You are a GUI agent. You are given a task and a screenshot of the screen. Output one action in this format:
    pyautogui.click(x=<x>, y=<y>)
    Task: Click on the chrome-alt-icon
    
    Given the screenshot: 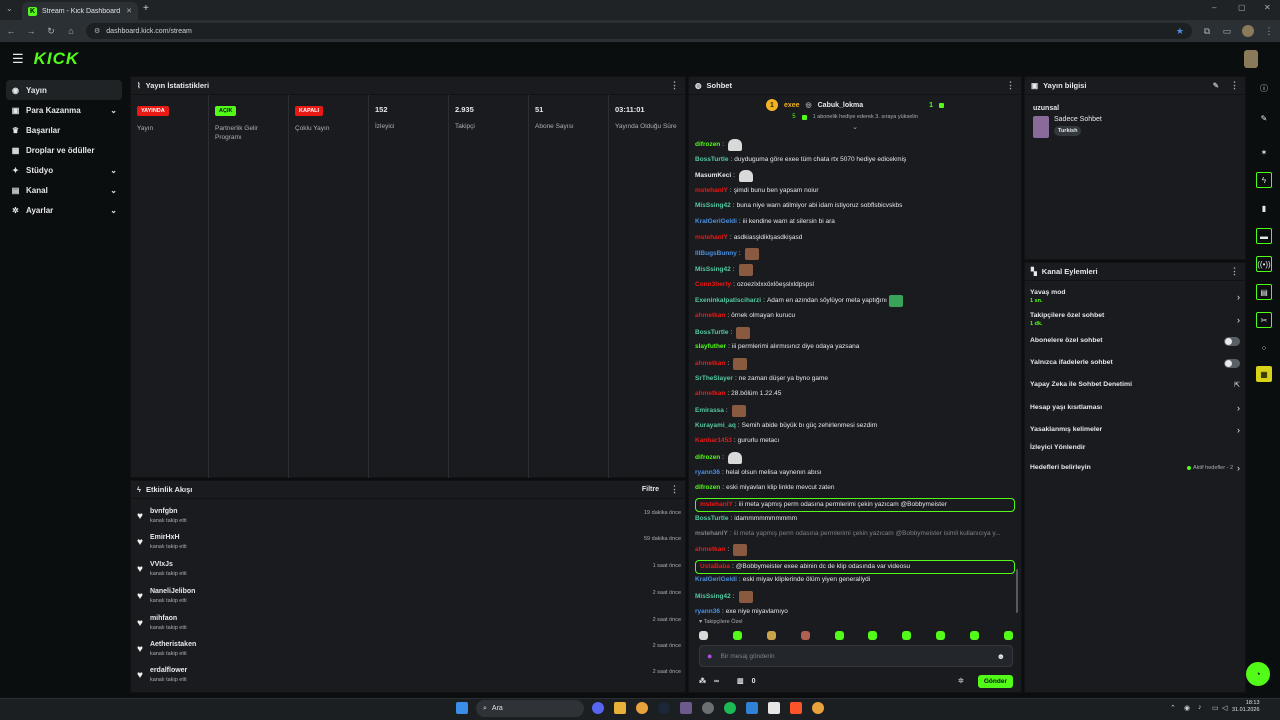 What is the action you would take?
    pyautogui.click(x=818, y=708)
    